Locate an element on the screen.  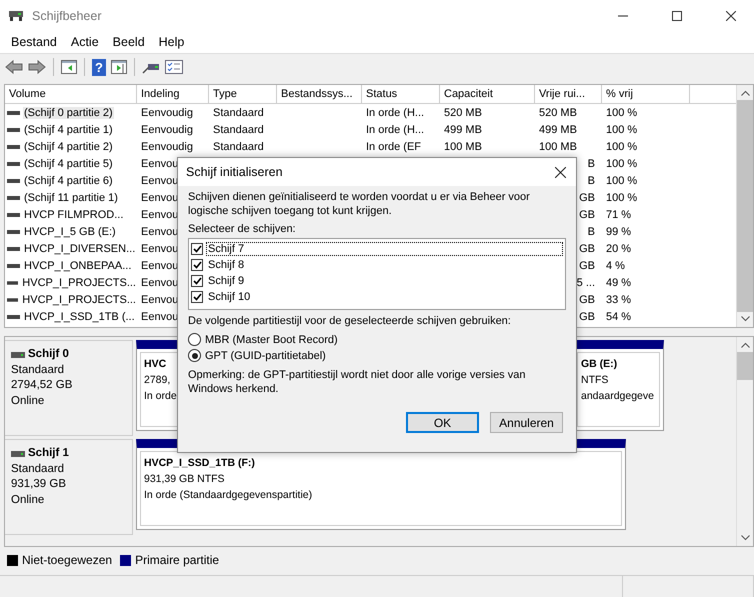
volume-name: (Schijf 4 partitie 6) is located at coordinates (68, 180).